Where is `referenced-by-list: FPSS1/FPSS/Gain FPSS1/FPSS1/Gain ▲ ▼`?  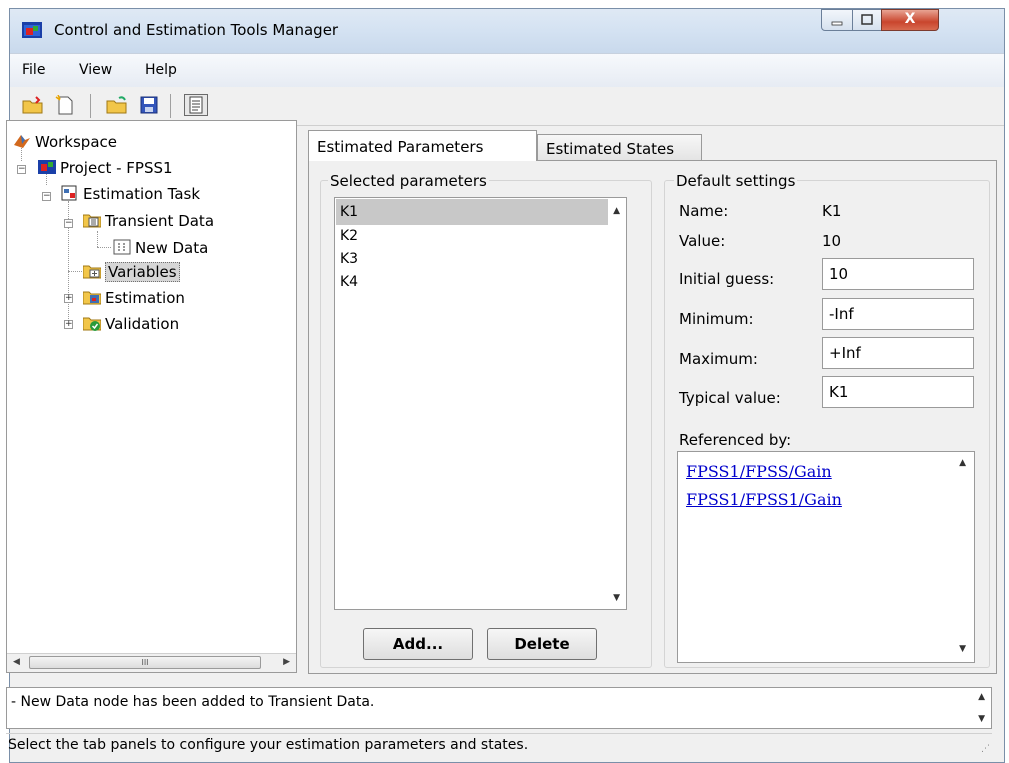 referenced-by-list: FPSS1/FPSS/Gain FPSS1/FPSS1/Gain ▲ ▼ is located at coordinates (826, 557).